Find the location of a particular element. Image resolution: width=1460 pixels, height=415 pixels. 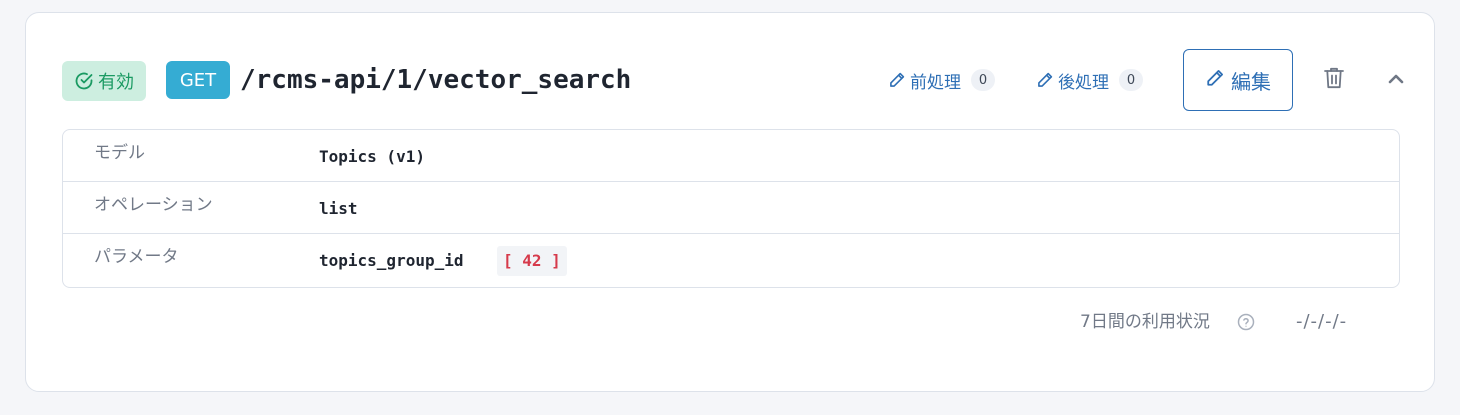

operation-label: オペレーション is located at coordinates (153, 205).